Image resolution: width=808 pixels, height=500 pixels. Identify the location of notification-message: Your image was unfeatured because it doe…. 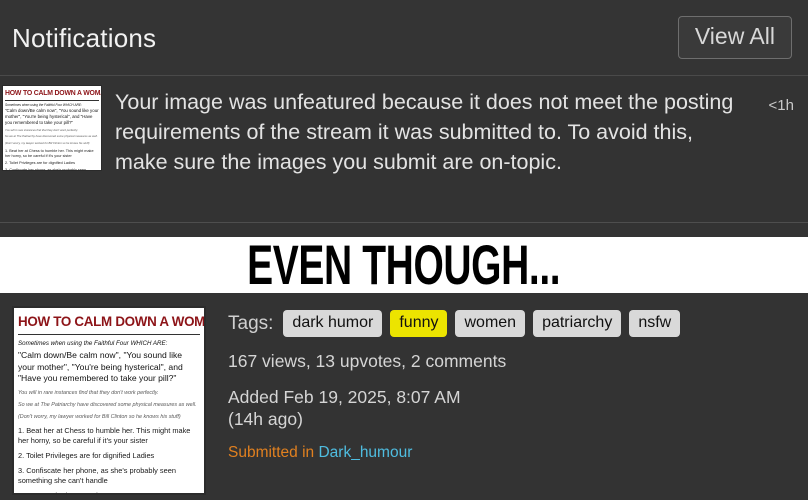
(424, 132).